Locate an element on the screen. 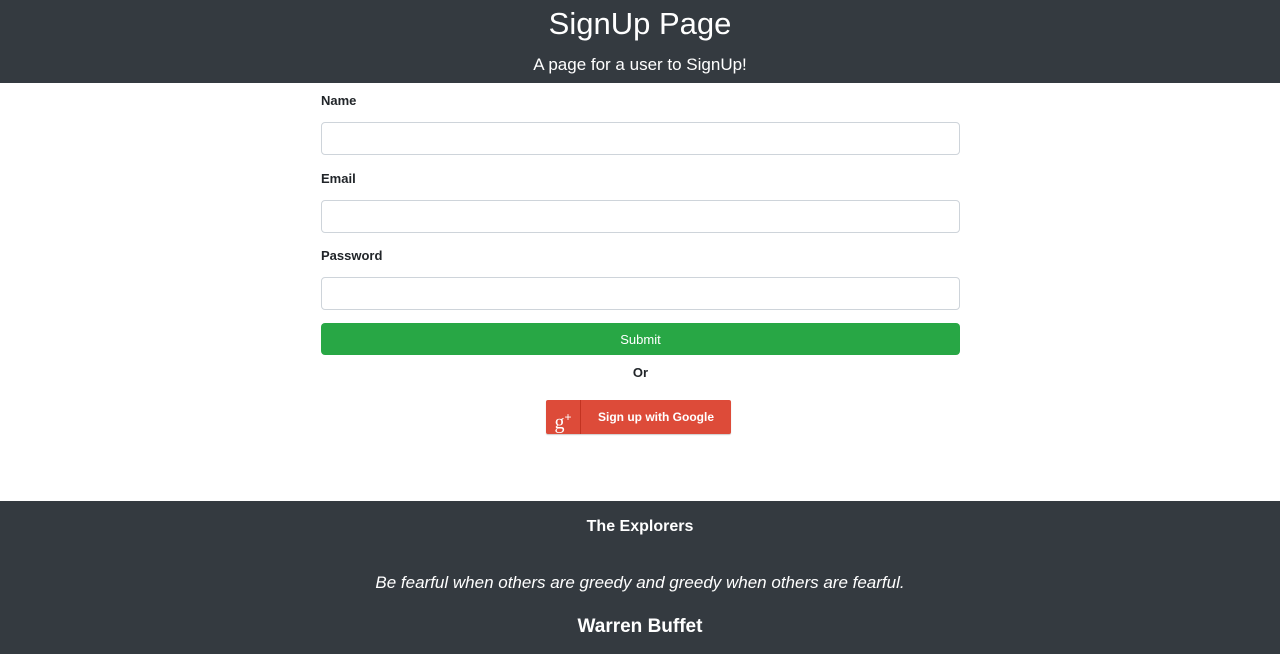  or-divider-text: Or is located at coordinates (640, 372).